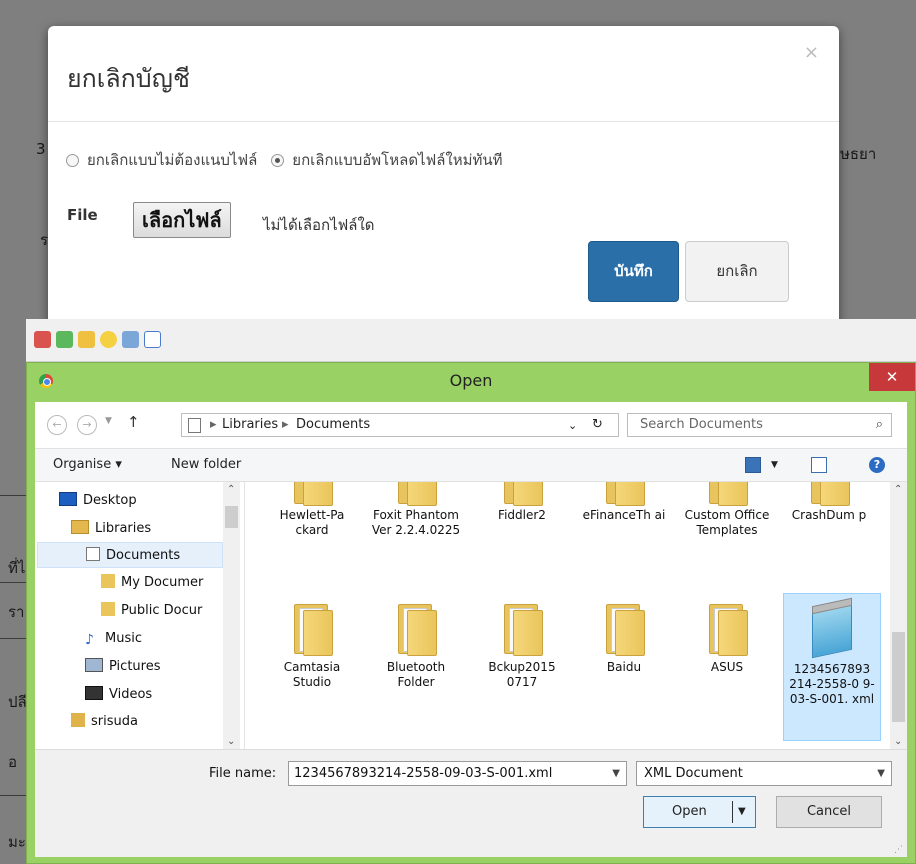 The image size is (916, 864). What do you see at coordinates (471, 380) in the screenshot?
I see `dialog-title: Open` at bounding box center [471, 380].